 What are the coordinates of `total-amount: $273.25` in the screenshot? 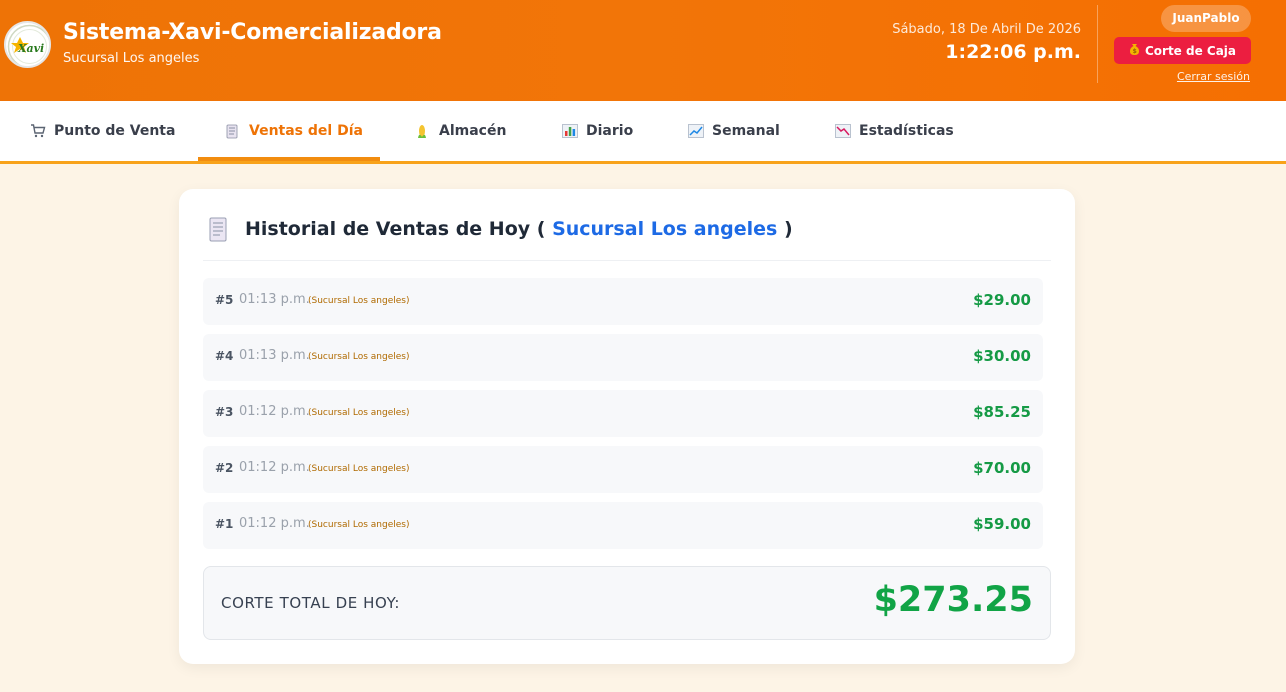 It's located at (953, 600).